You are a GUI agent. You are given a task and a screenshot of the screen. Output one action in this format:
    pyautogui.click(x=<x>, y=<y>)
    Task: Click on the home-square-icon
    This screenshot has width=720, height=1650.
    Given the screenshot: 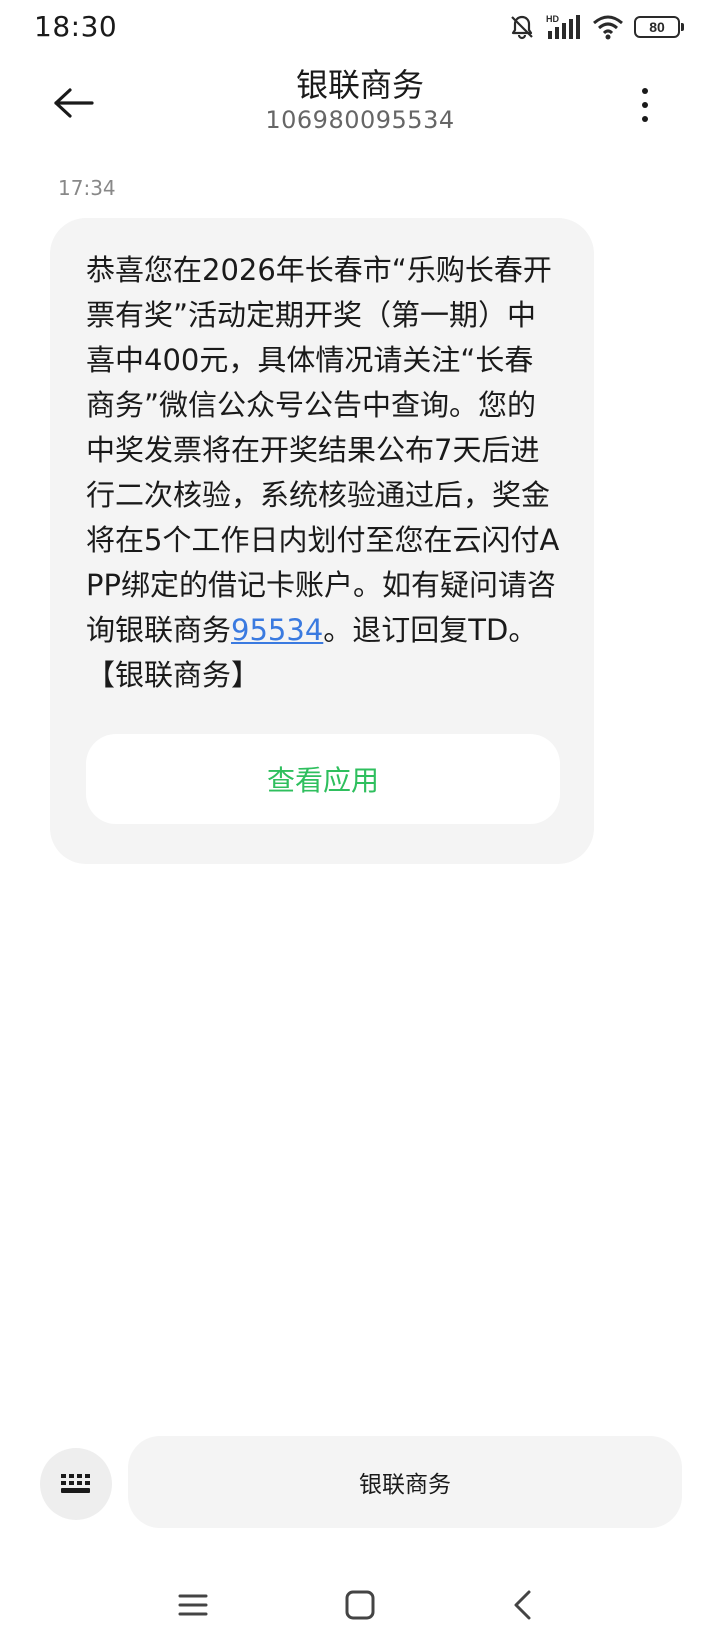 What is the action you would take?
    pyautogui.click(x=360, y=1605)
    